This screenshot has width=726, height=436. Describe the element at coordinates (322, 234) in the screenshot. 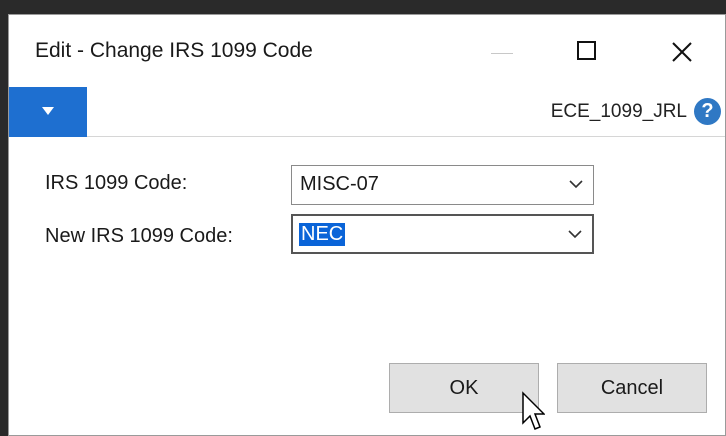

I see `new-irs-code-value: NEC` at that location.